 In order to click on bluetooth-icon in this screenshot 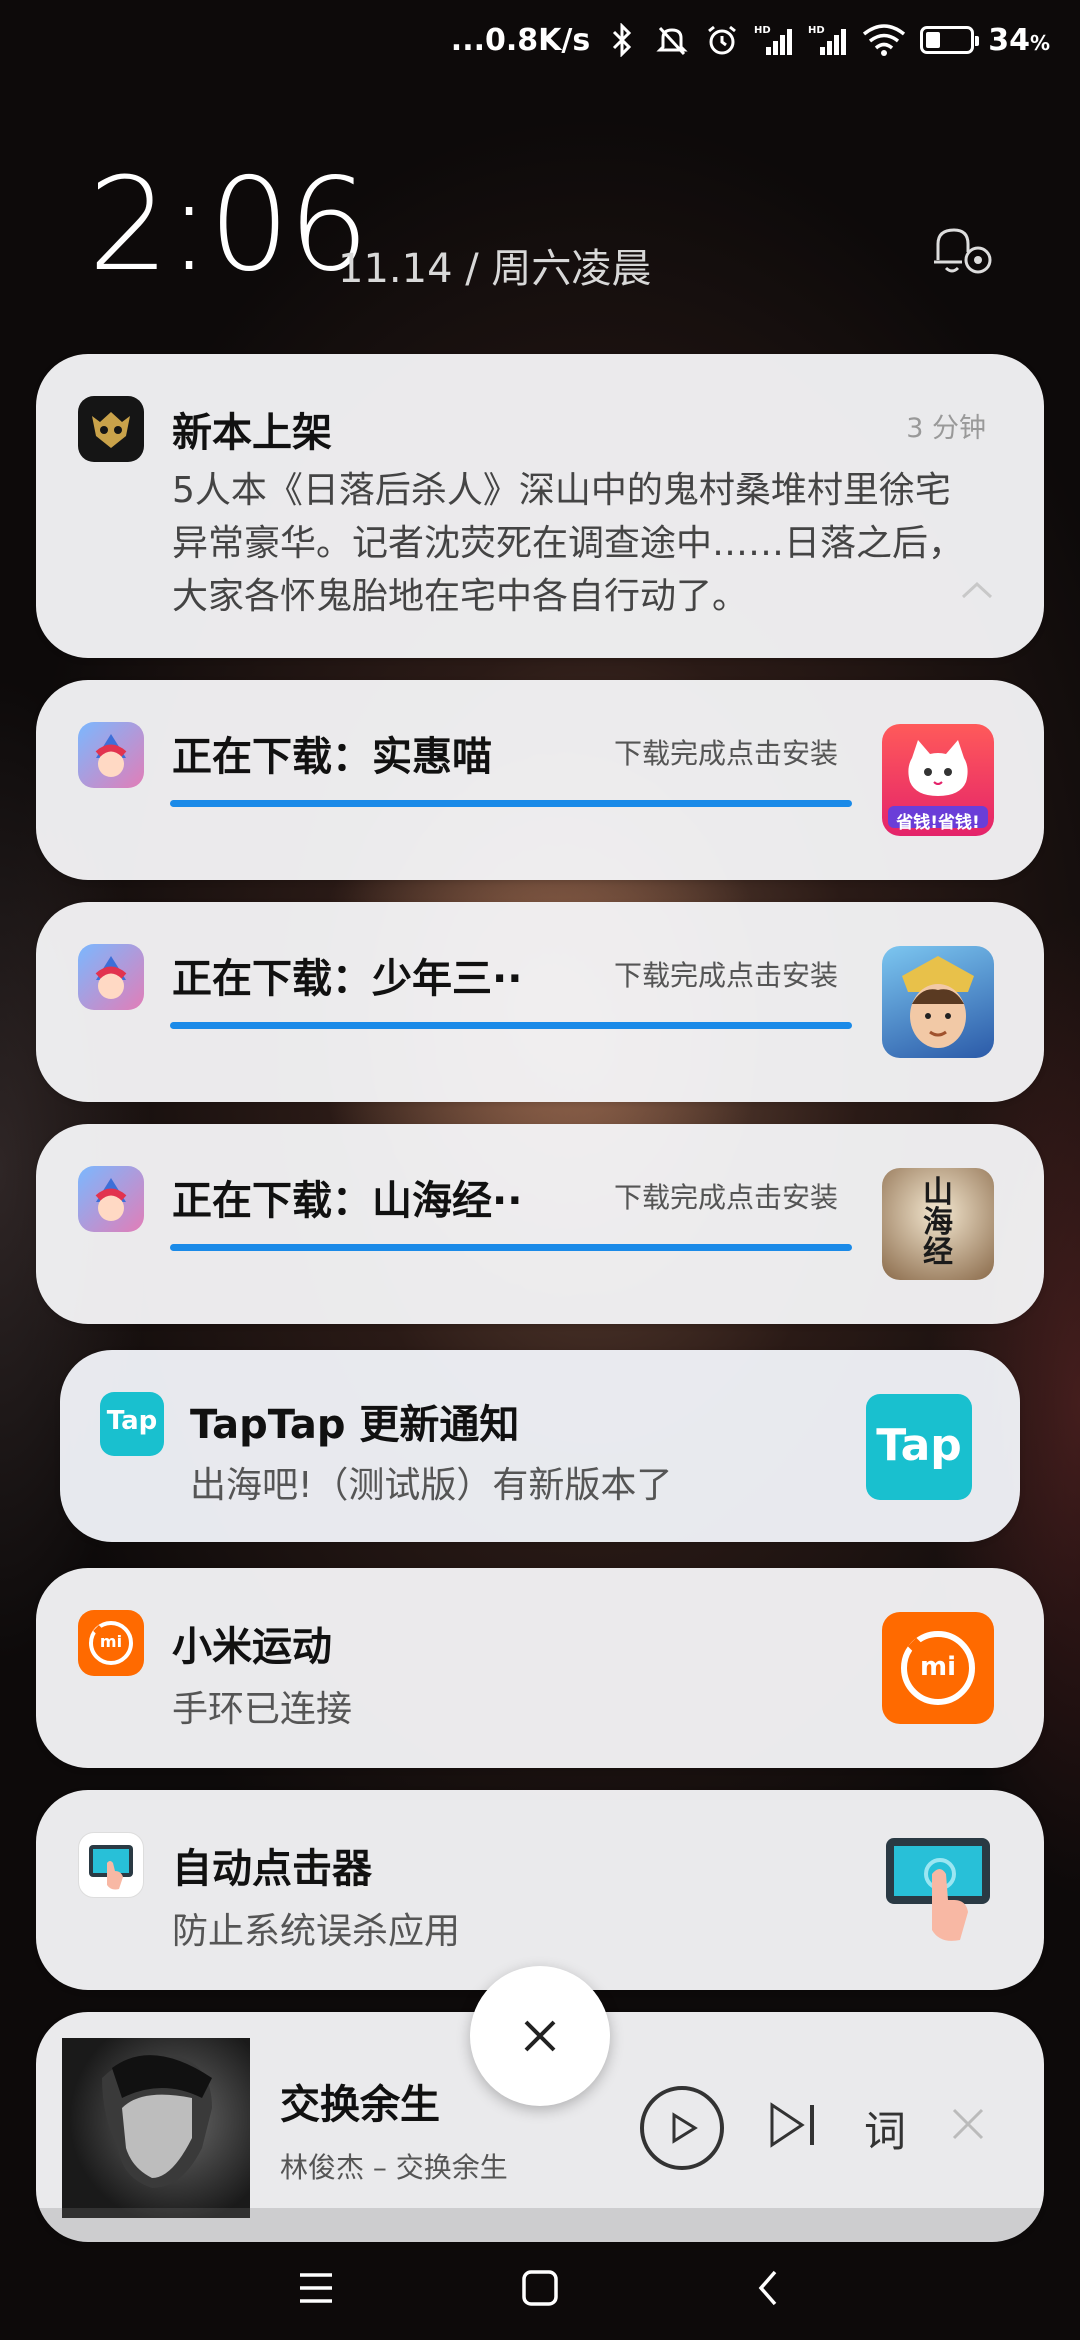, I will do `click(622, 40)`.